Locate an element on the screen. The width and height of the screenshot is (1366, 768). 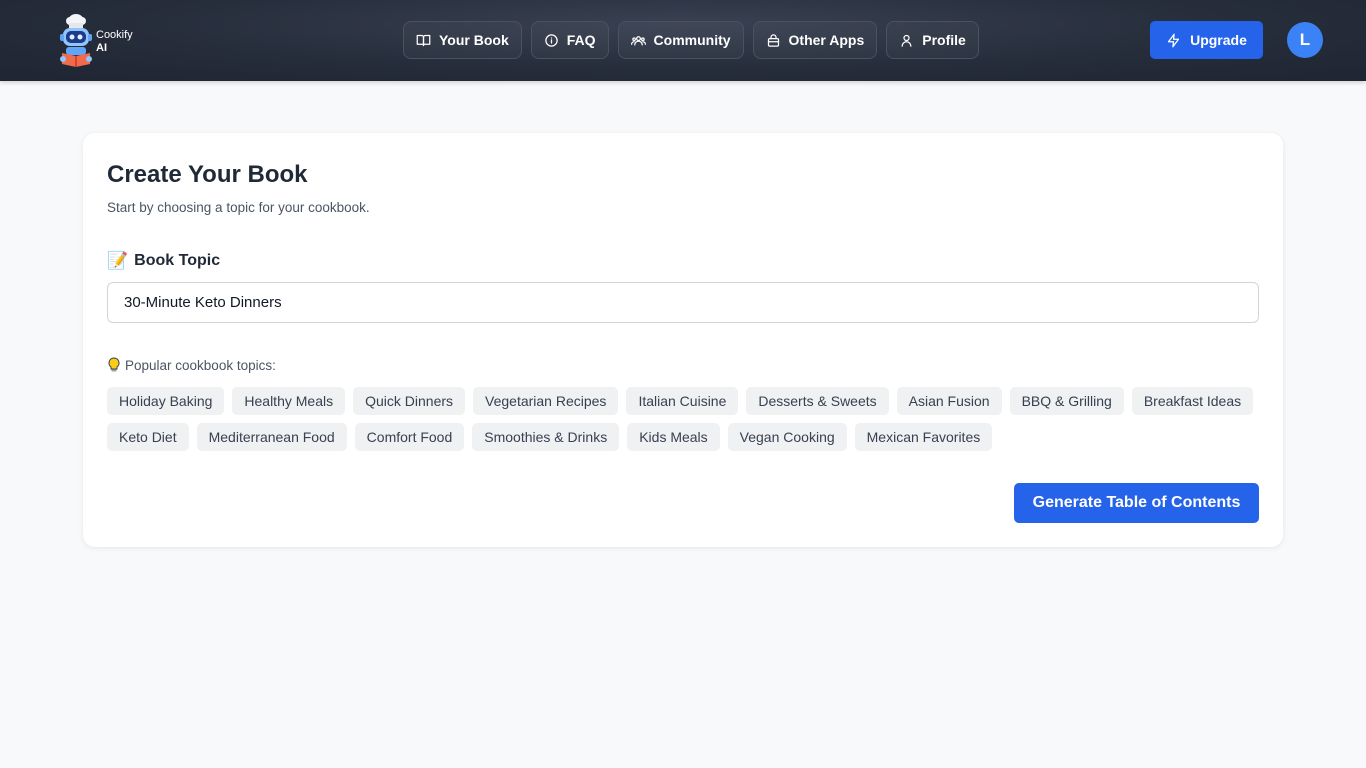
topic-chip: Quick Dinners is located at coordinates (409, 401).